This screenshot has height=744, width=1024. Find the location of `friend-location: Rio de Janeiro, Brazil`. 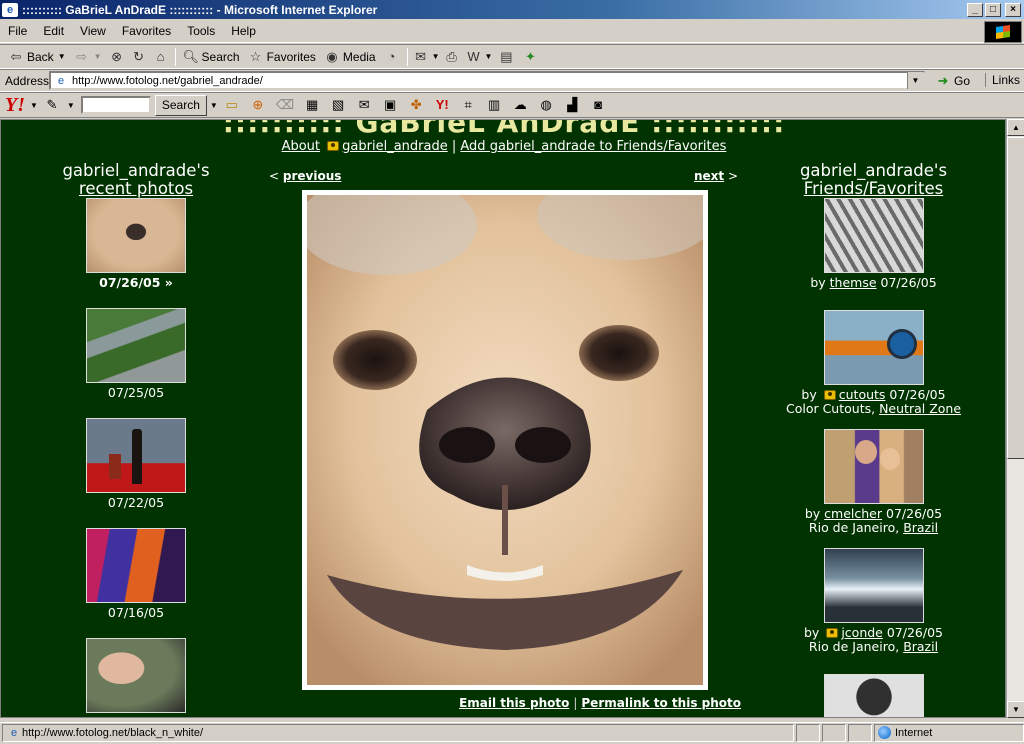

friend-location: Rio de Janeiro, Brazil is located at coordinates (873, 647).